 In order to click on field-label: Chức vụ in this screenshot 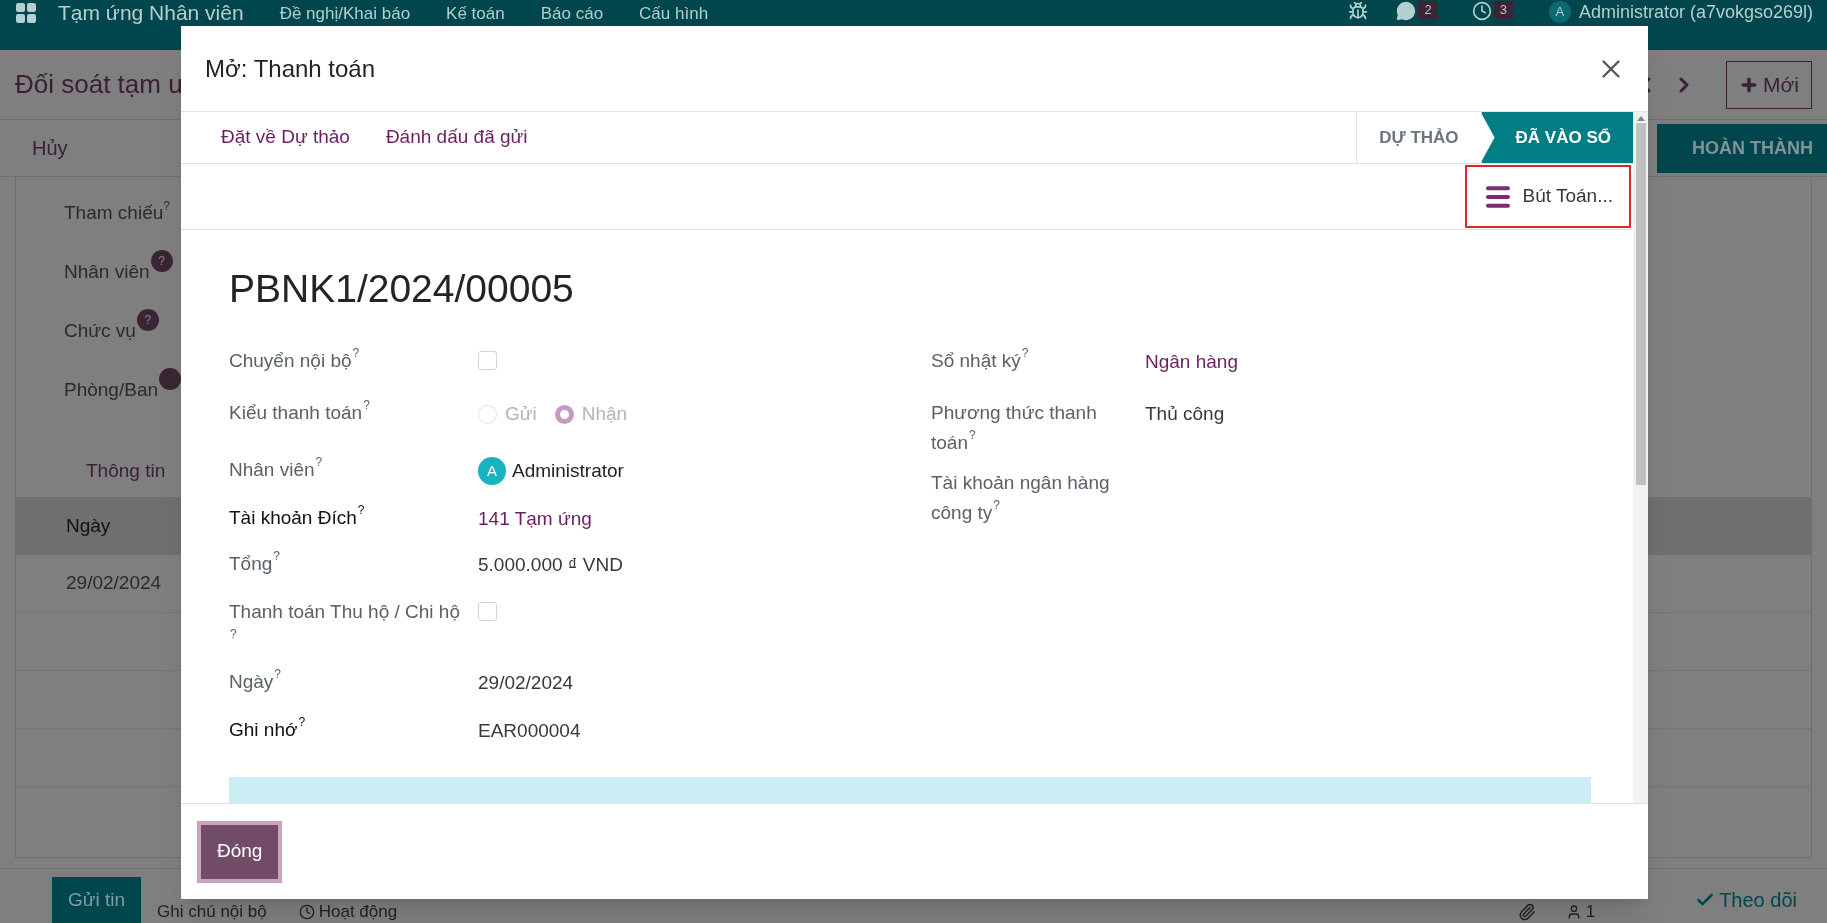, I will do `click(100, 331)`.